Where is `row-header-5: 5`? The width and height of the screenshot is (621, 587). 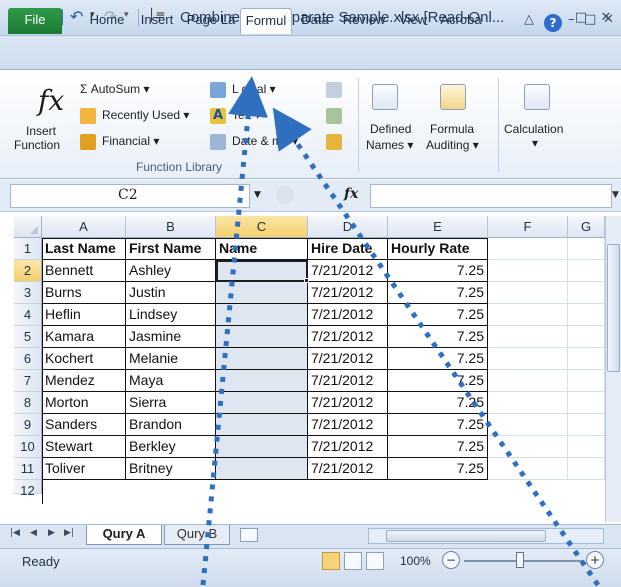
row-header-5: 5 is located at coordinates (28, 337).